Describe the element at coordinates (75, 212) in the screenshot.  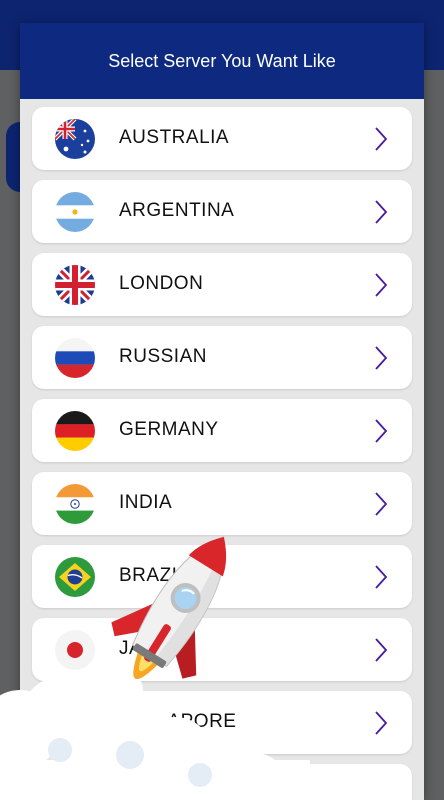
I see `argentina-flag-icon` at that location.